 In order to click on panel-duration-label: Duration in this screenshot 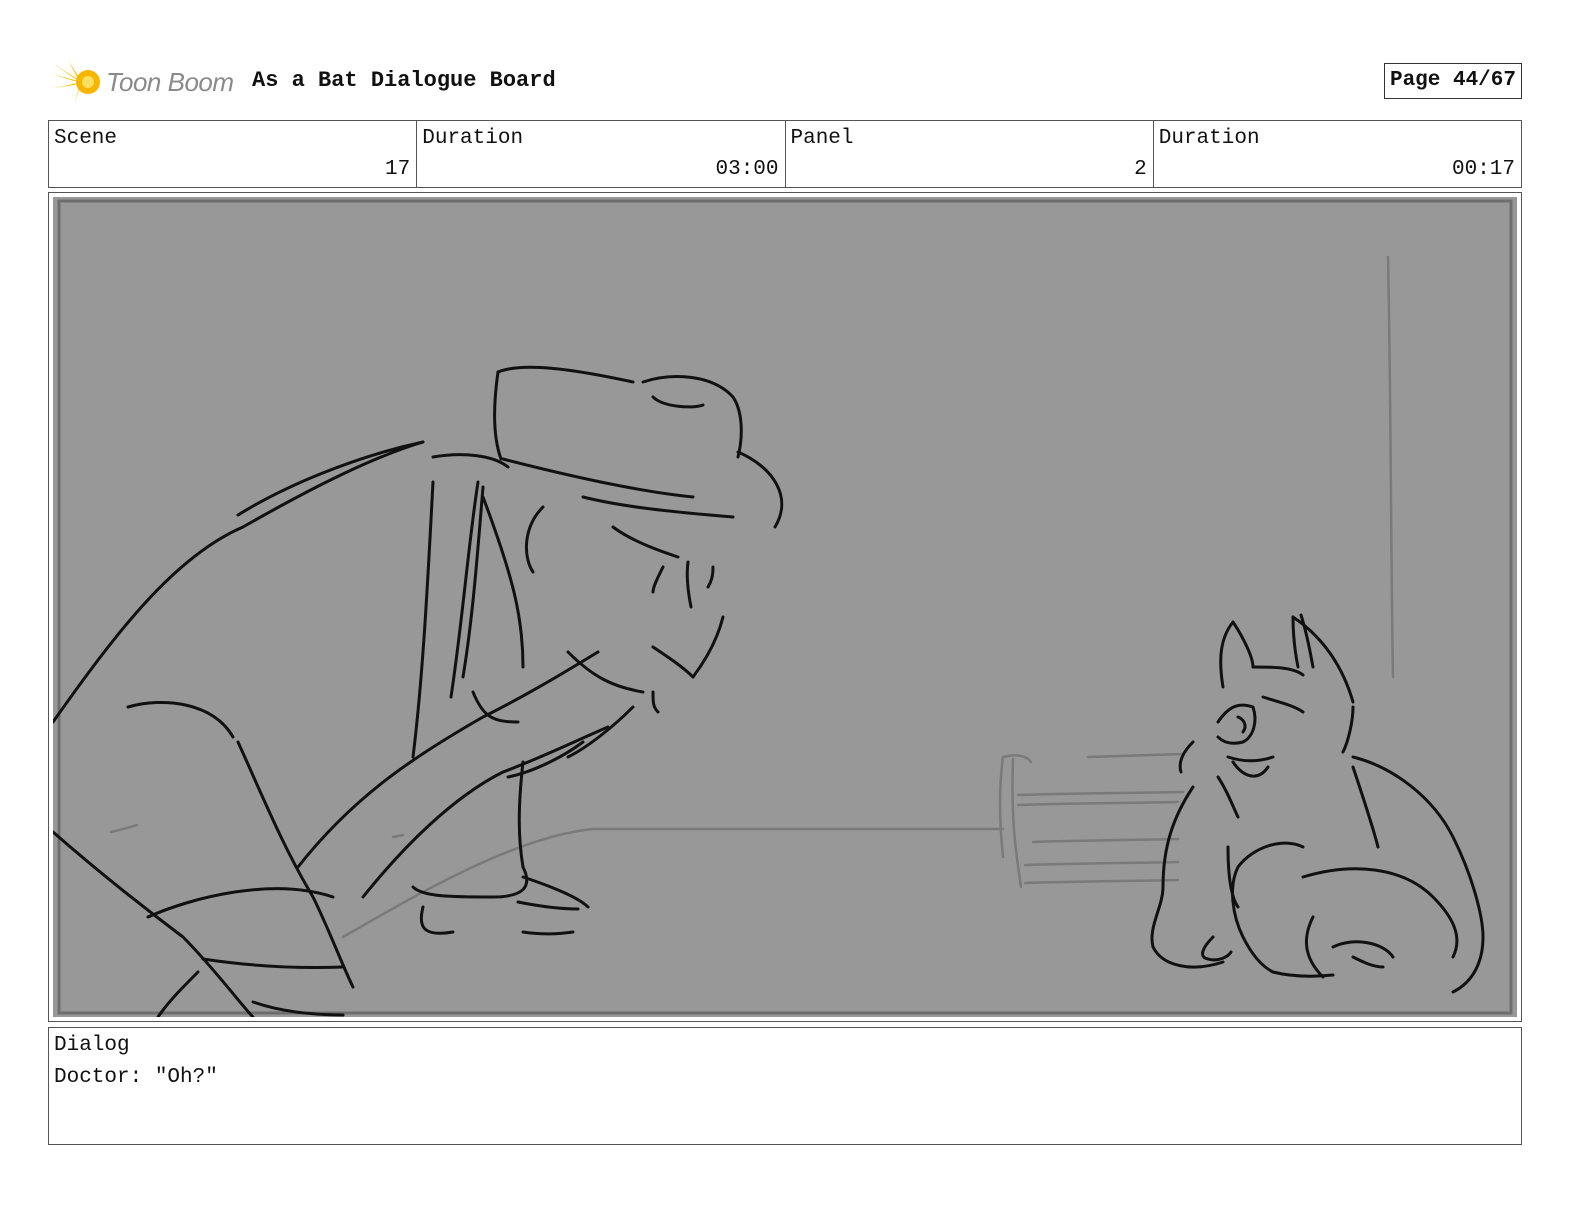, I will do `click(1209, 138)`.